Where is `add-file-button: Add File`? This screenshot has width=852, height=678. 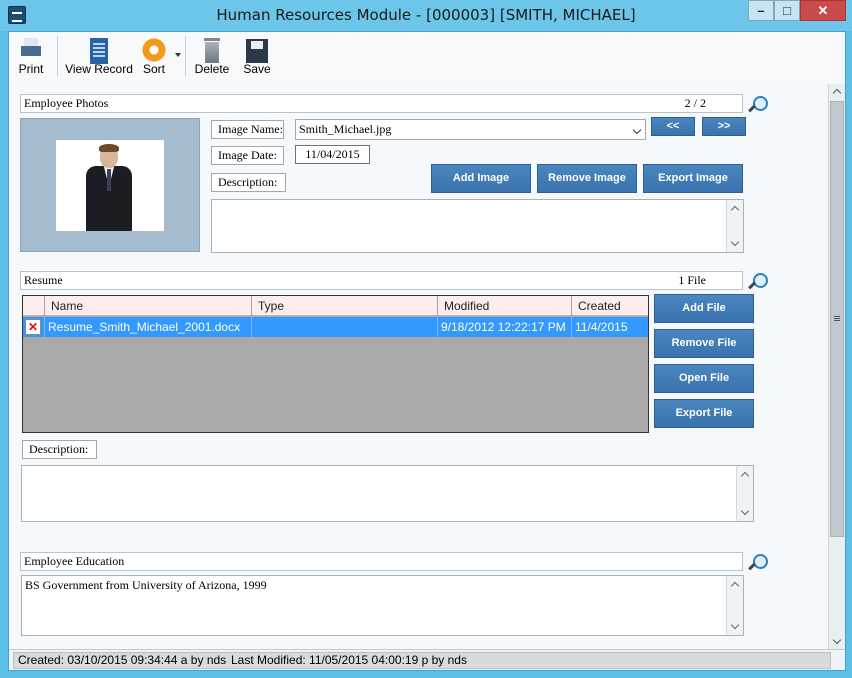 add-file-button: Add File is located at coordinates (704, 308).